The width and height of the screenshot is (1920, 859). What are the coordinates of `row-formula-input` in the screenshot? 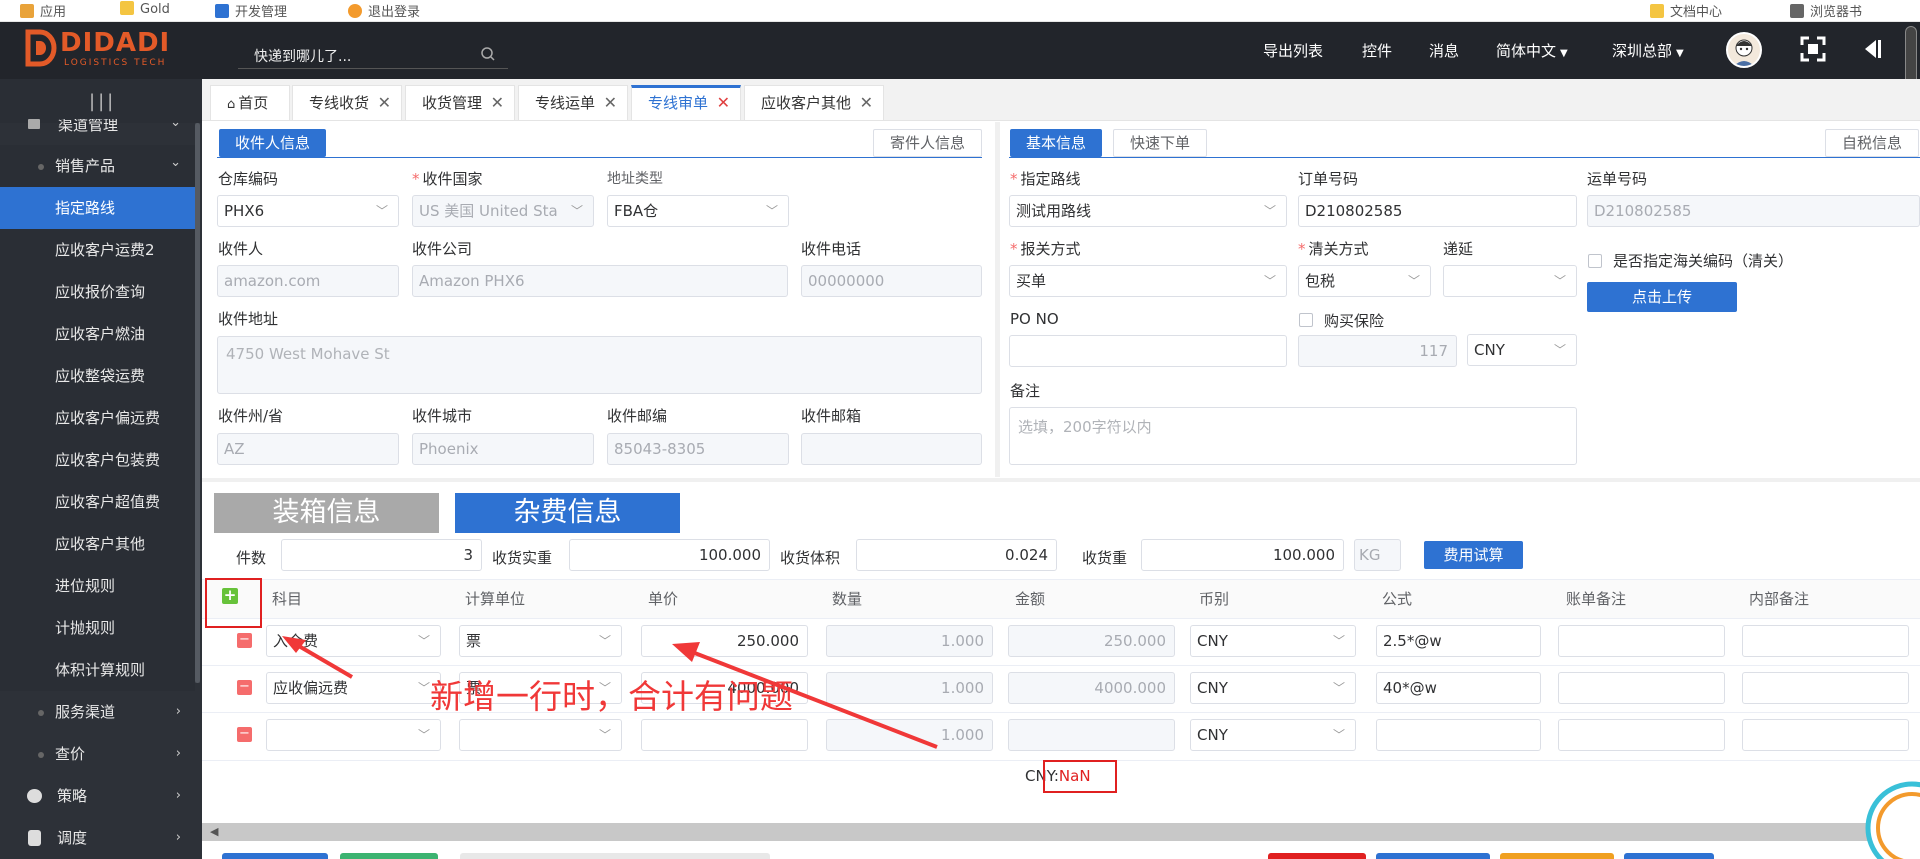 It's located at (1458, 735).